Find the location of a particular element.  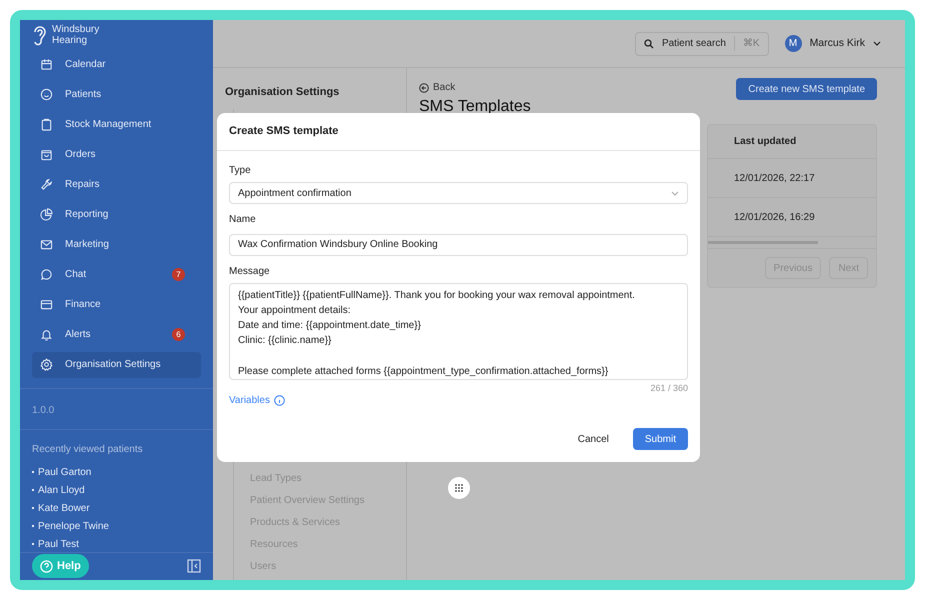

grid-menu-button is located at coordinates (459, 488).